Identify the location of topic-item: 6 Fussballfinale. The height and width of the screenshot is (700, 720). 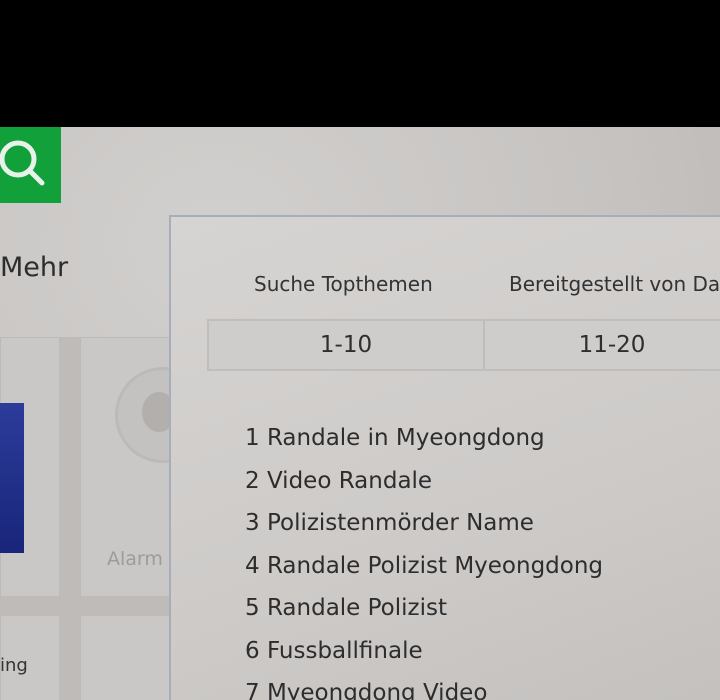
(424, 651).